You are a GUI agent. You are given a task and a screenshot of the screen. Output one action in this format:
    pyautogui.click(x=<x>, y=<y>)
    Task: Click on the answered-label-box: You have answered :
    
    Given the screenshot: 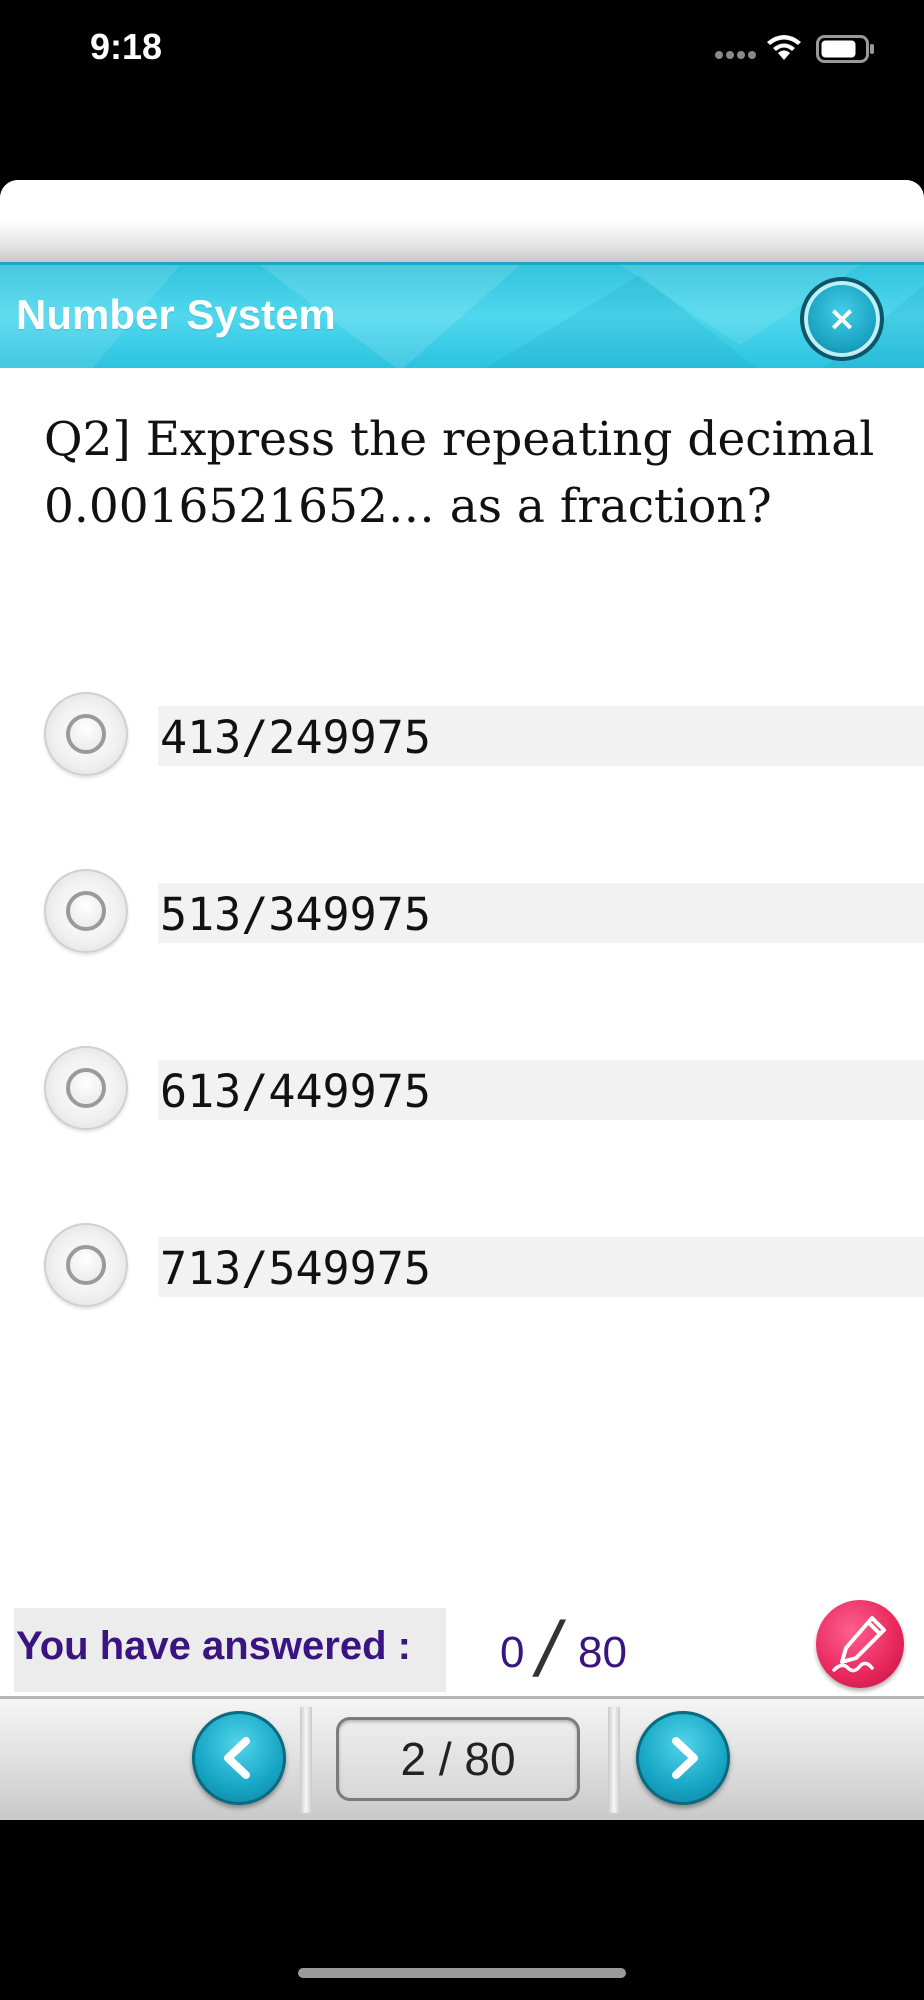 What is the action you would take?
    pyautogui.click(x=230, y=1650)
    